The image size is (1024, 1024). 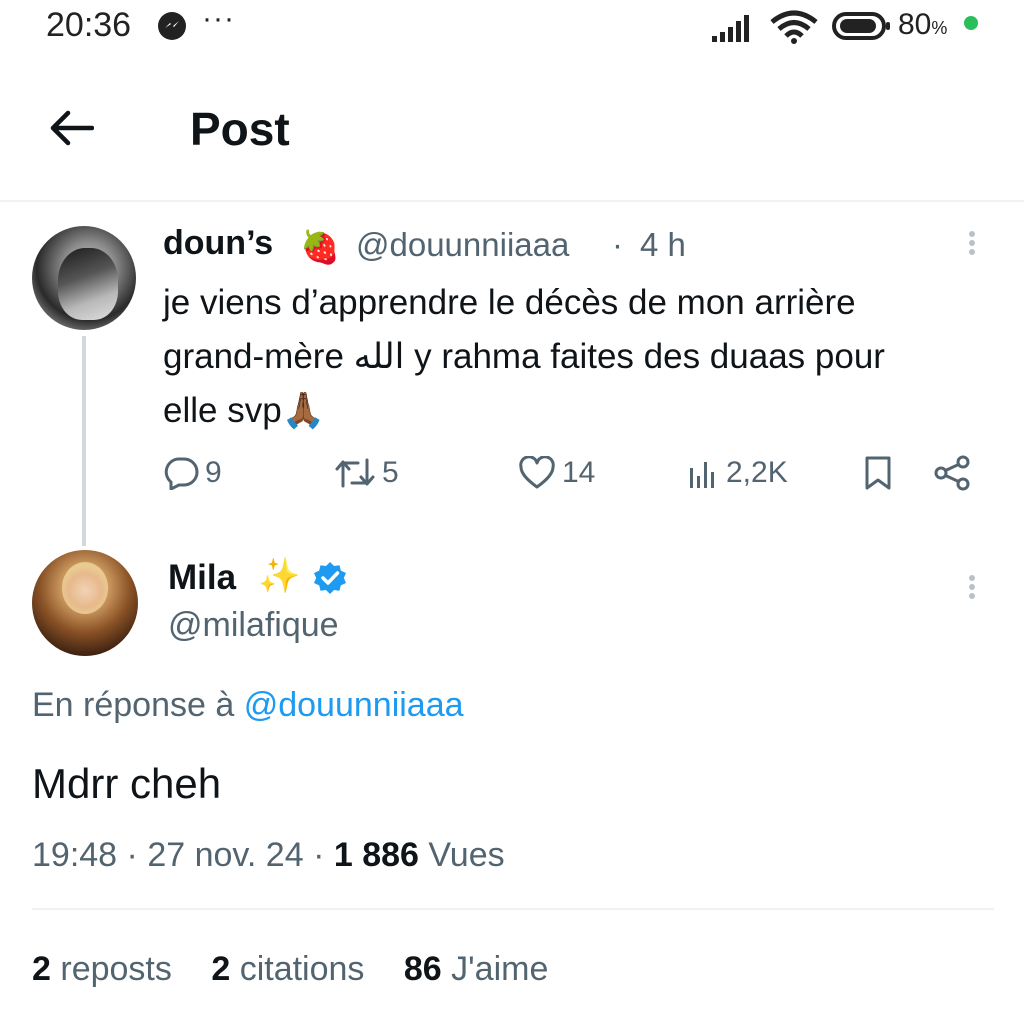 What do you see at coordinates (172, 26) in the screenshot?
I see `messenger-icon` at bounding box center [172, 26].